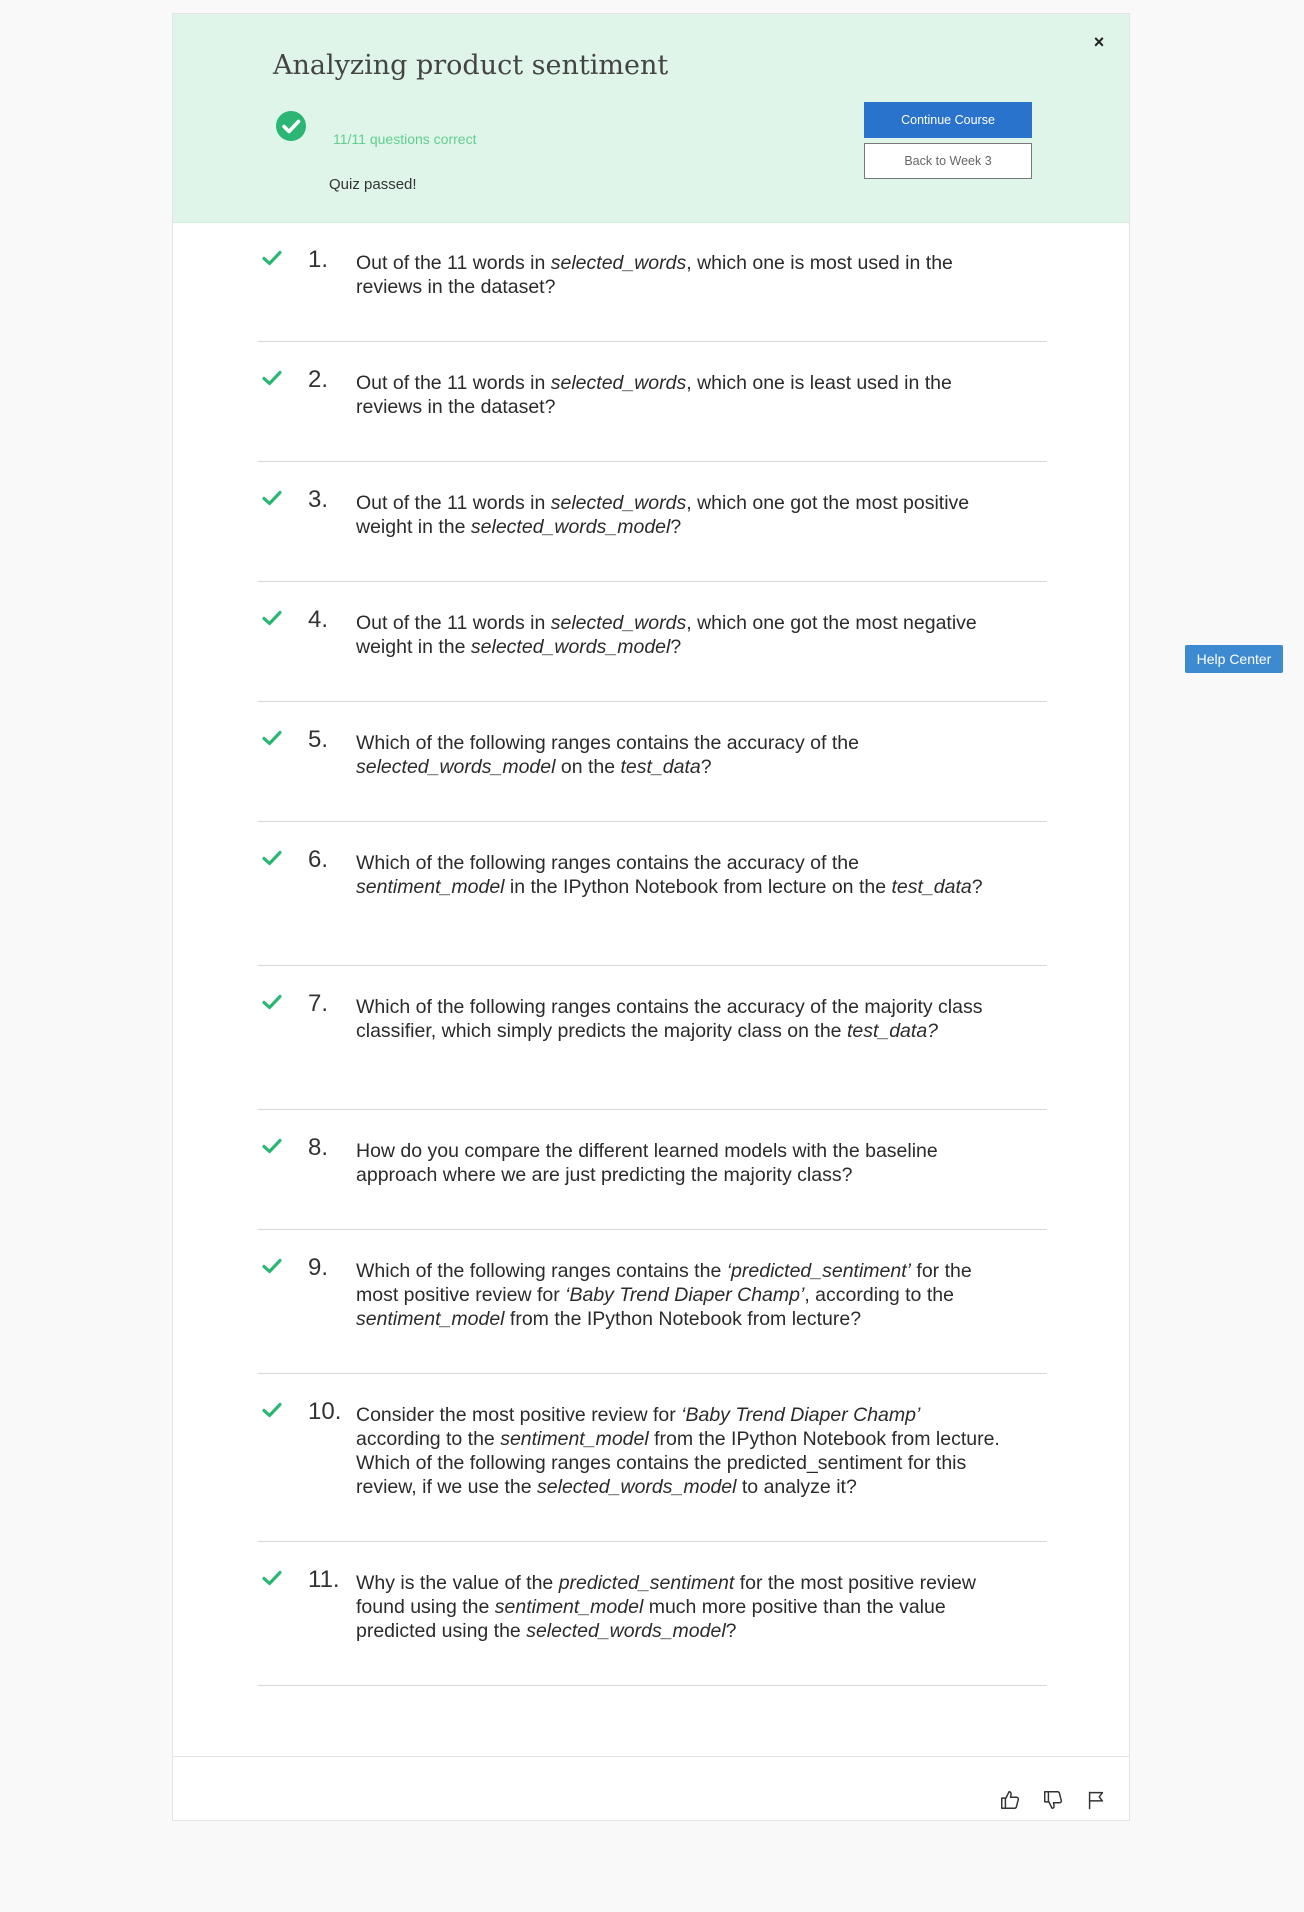 The image size is (1304, 1912). I want to click on question-number: 9., so click(318, 1267).